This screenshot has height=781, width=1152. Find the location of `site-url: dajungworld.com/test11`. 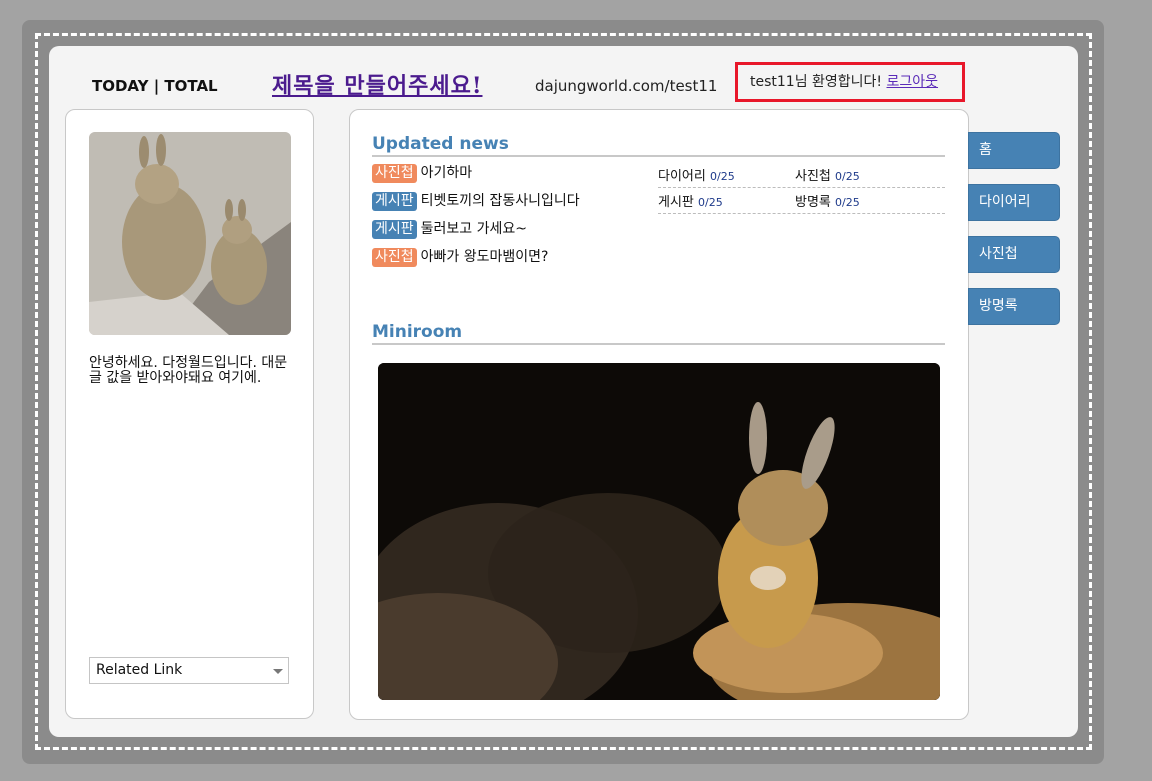

site-url: dajungworld.com/test11 is located at coordinates (626, 86).